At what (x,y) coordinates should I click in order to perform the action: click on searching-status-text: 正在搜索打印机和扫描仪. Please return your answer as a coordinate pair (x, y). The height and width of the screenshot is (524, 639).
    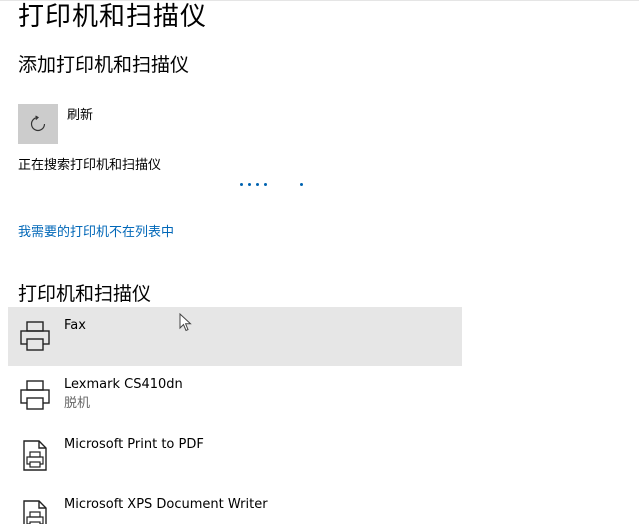
    Looking at the image, I should click on (90, 165).